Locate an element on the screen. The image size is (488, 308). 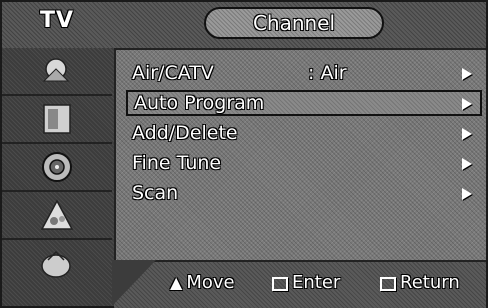
navigation-hint-bar: ▲︎ Move Enter Return is located at coordinates (300, 284).